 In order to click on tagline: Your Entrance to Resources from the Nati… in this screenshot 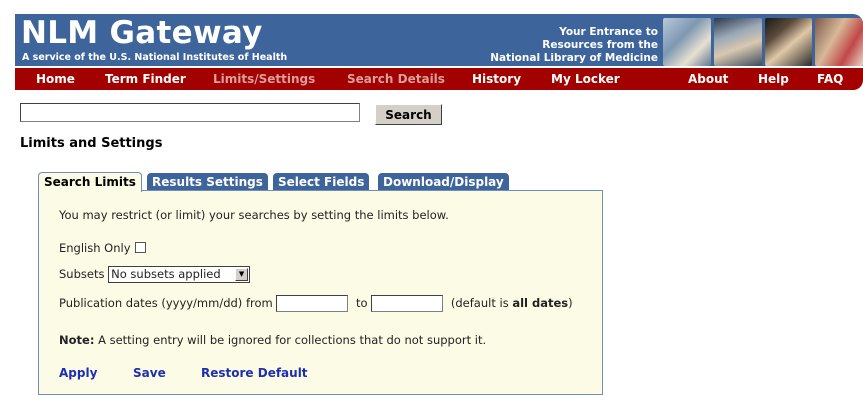, I will do `click(538, 45)`.